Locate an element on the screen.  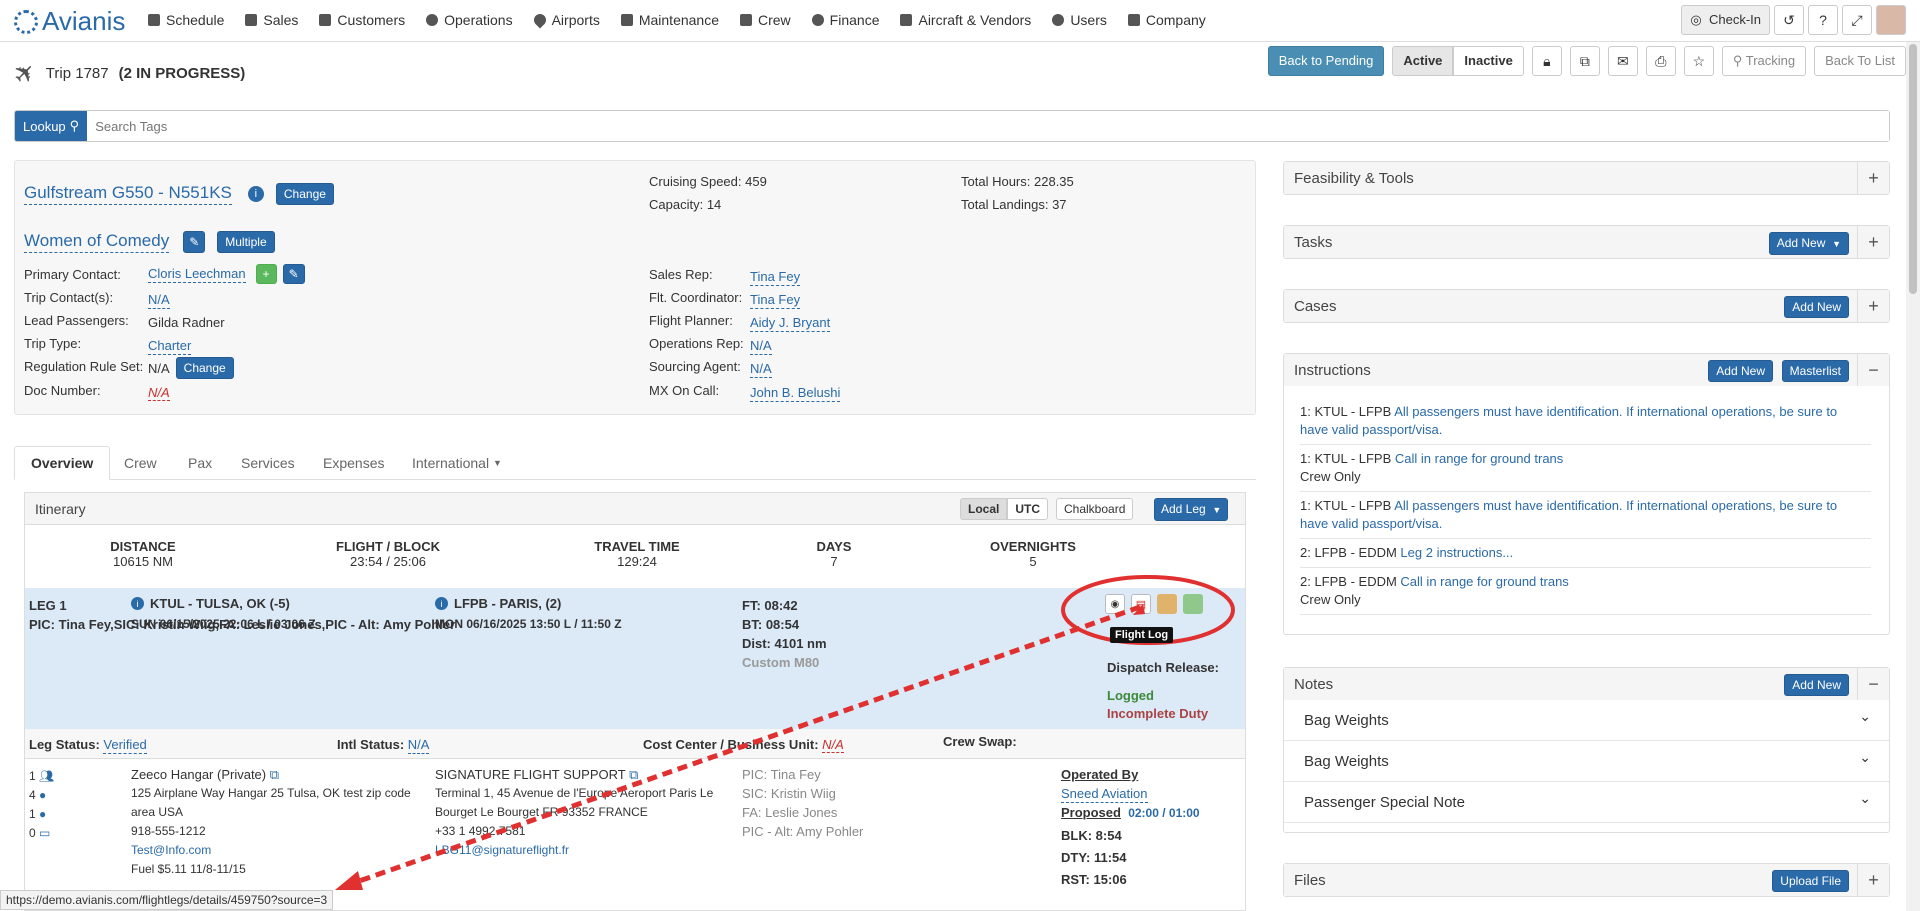
ops-rep-link: N/A is located at coordinates (761, 346).